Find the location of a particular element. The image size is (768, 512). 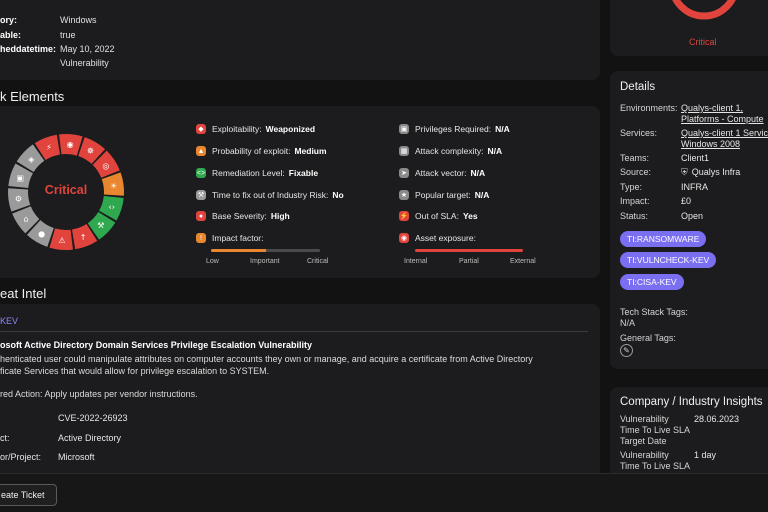

general-tags-label: General Tags: is located at coordinates (648, 338).